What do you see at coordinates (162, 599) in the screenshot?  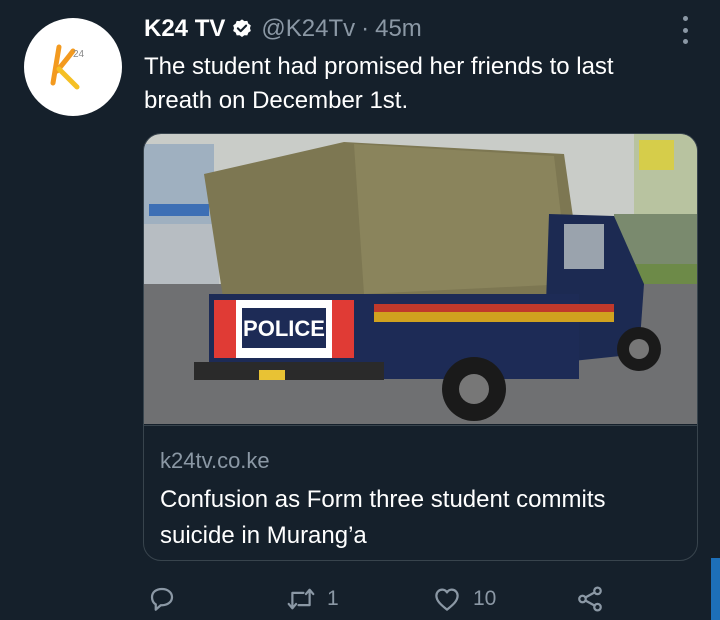 I see `reply-icon` at bounding box center [162, 599].